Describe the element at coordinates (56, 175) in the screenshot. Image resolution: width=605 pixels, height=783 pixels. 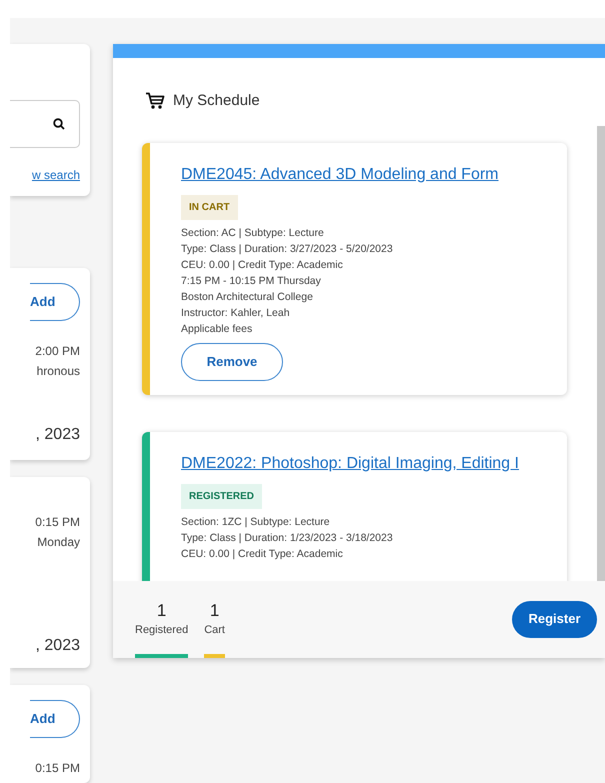
I see `search-link: w search` at that location.